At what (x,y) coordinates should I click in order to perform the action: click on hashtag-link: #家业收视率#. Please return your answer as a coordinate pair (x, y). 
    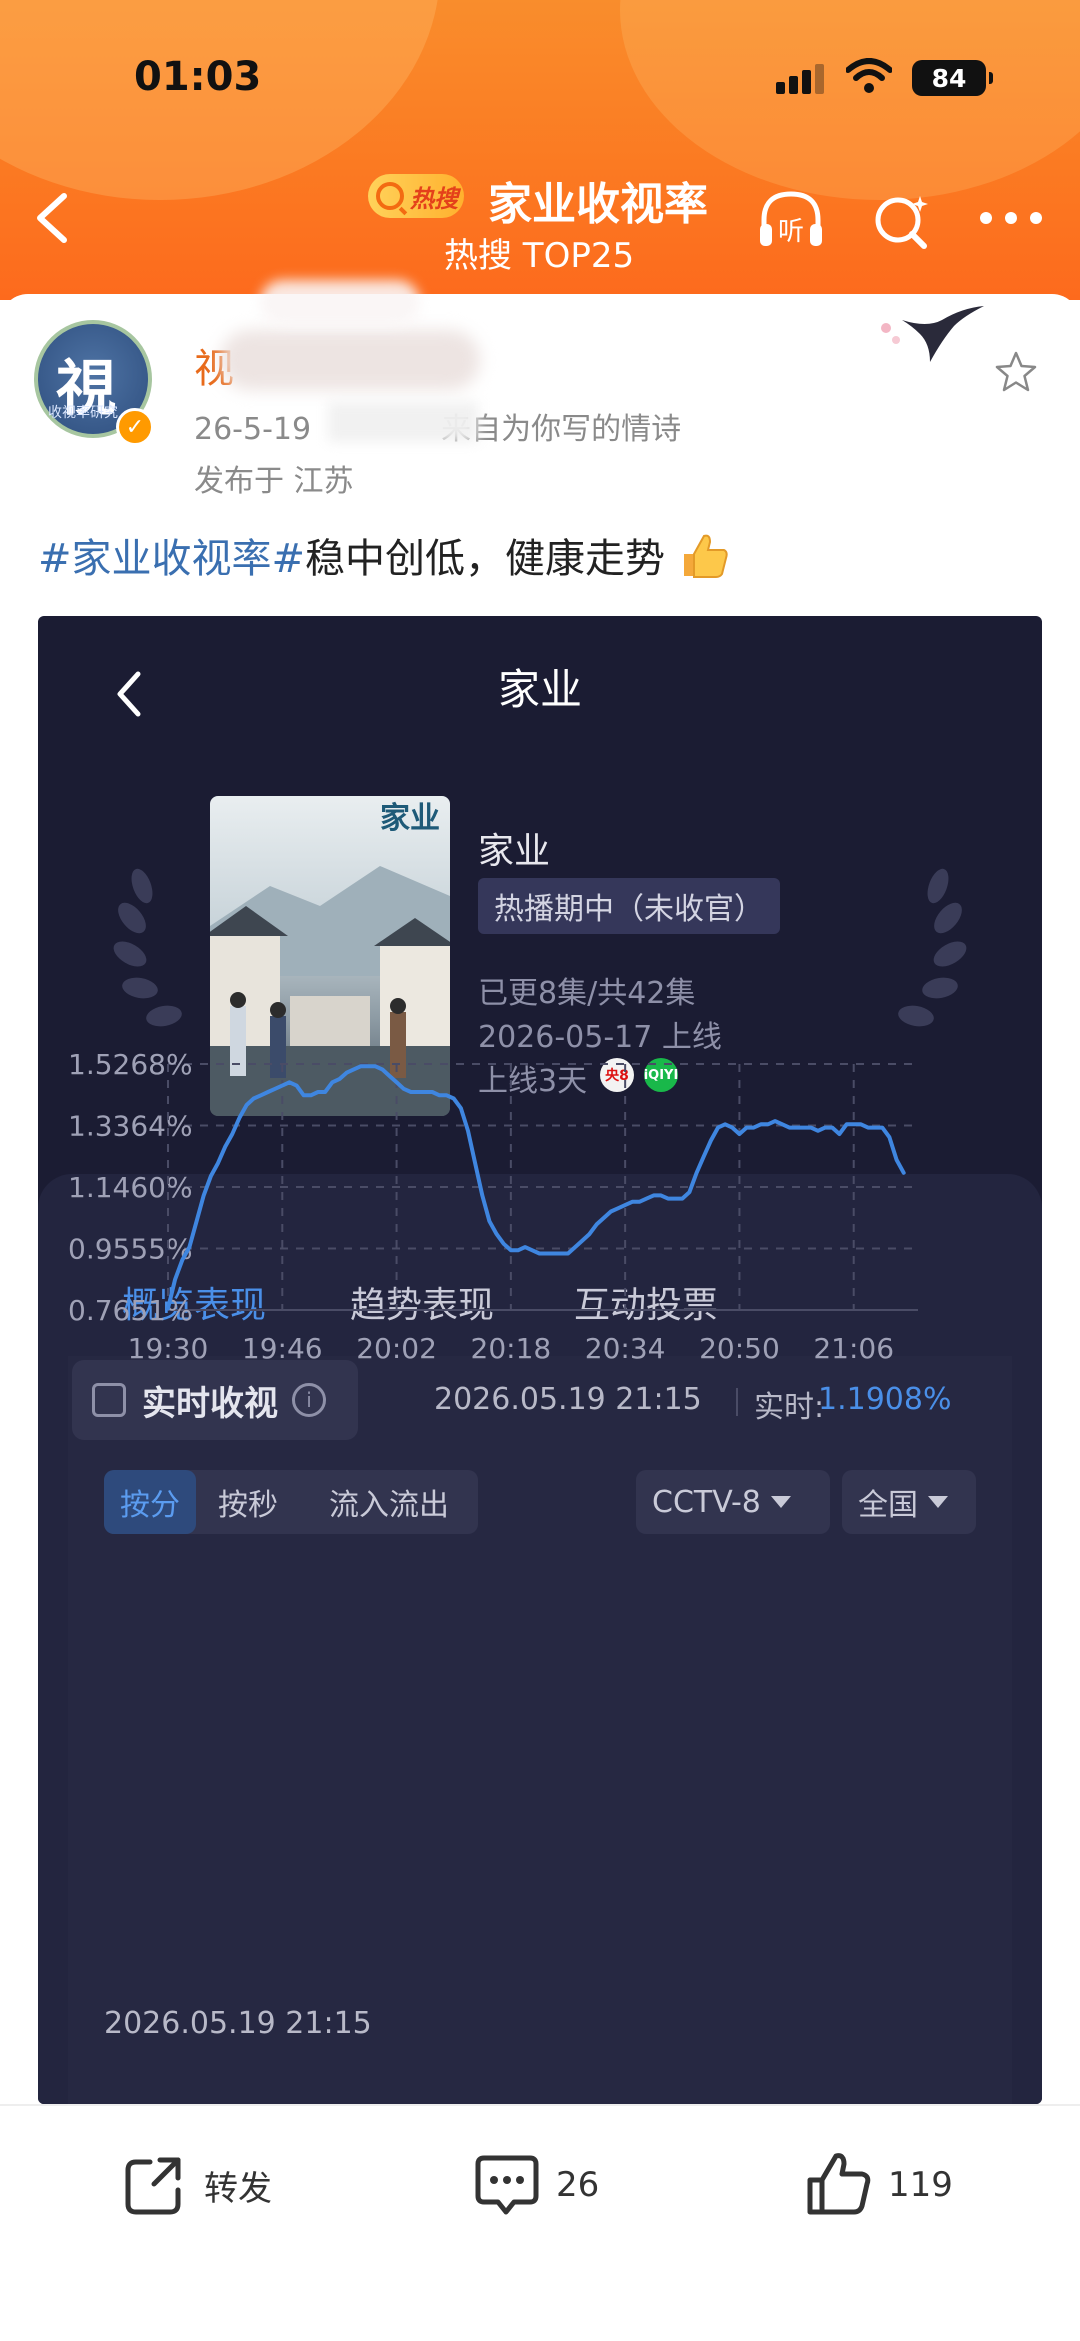
    Looking at the image, I should click on (171, 559).